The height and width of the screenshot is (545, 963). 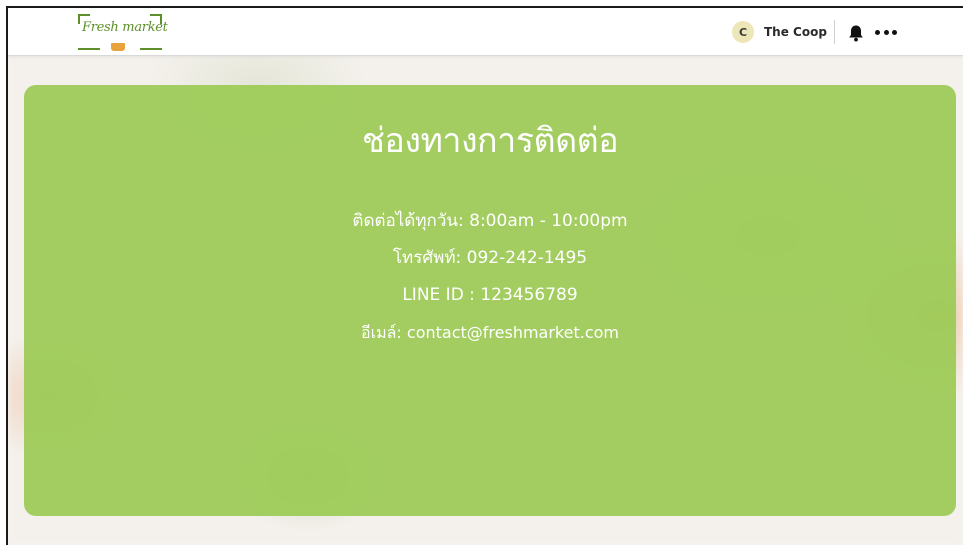 I want to click on logo-frame-bottom-right, so click(x=151, y=49).